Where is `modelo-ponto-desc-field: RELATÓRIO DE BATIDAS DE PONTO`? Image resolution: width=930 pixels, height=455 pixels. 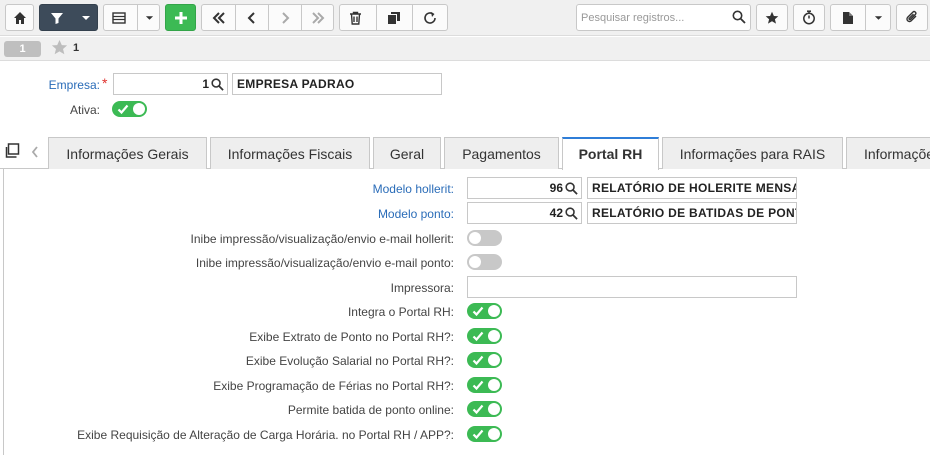
modelo-ponto-desc-field: RELATÓRIO DE BATIDAS DE PONTO is located at coordinates (692, 213).